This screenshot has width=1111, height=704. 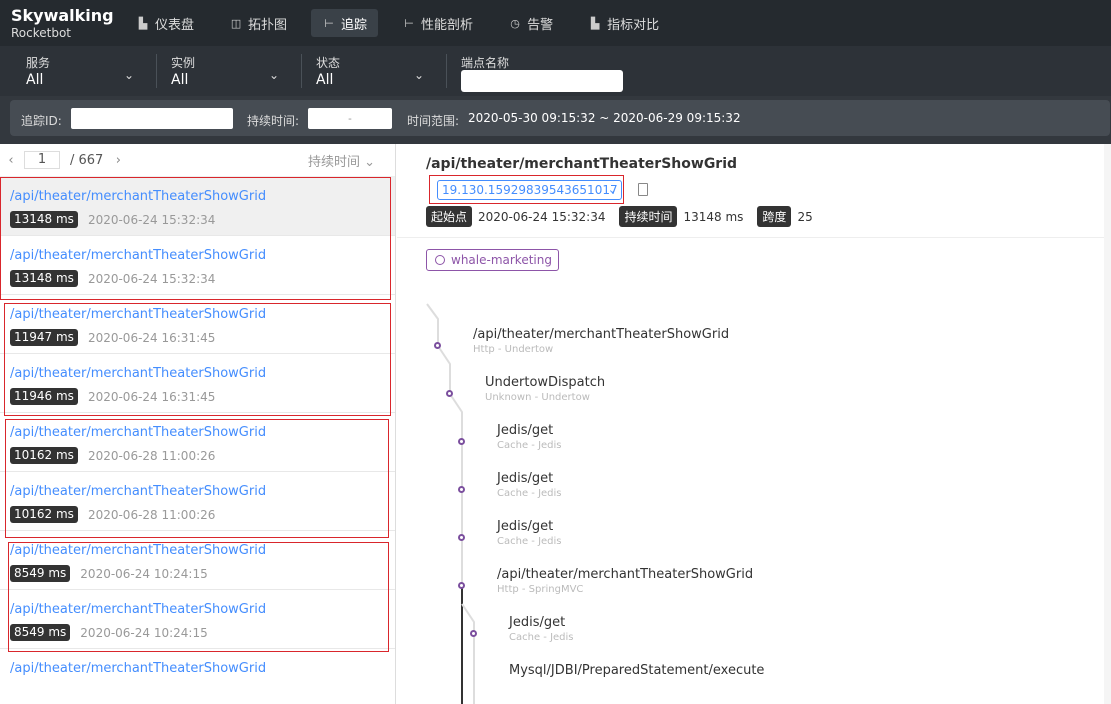 What do you see at coordinates (180, 80) in the screenshot?
I see `instance-filter-value: All` at bounding box center [180, 80].